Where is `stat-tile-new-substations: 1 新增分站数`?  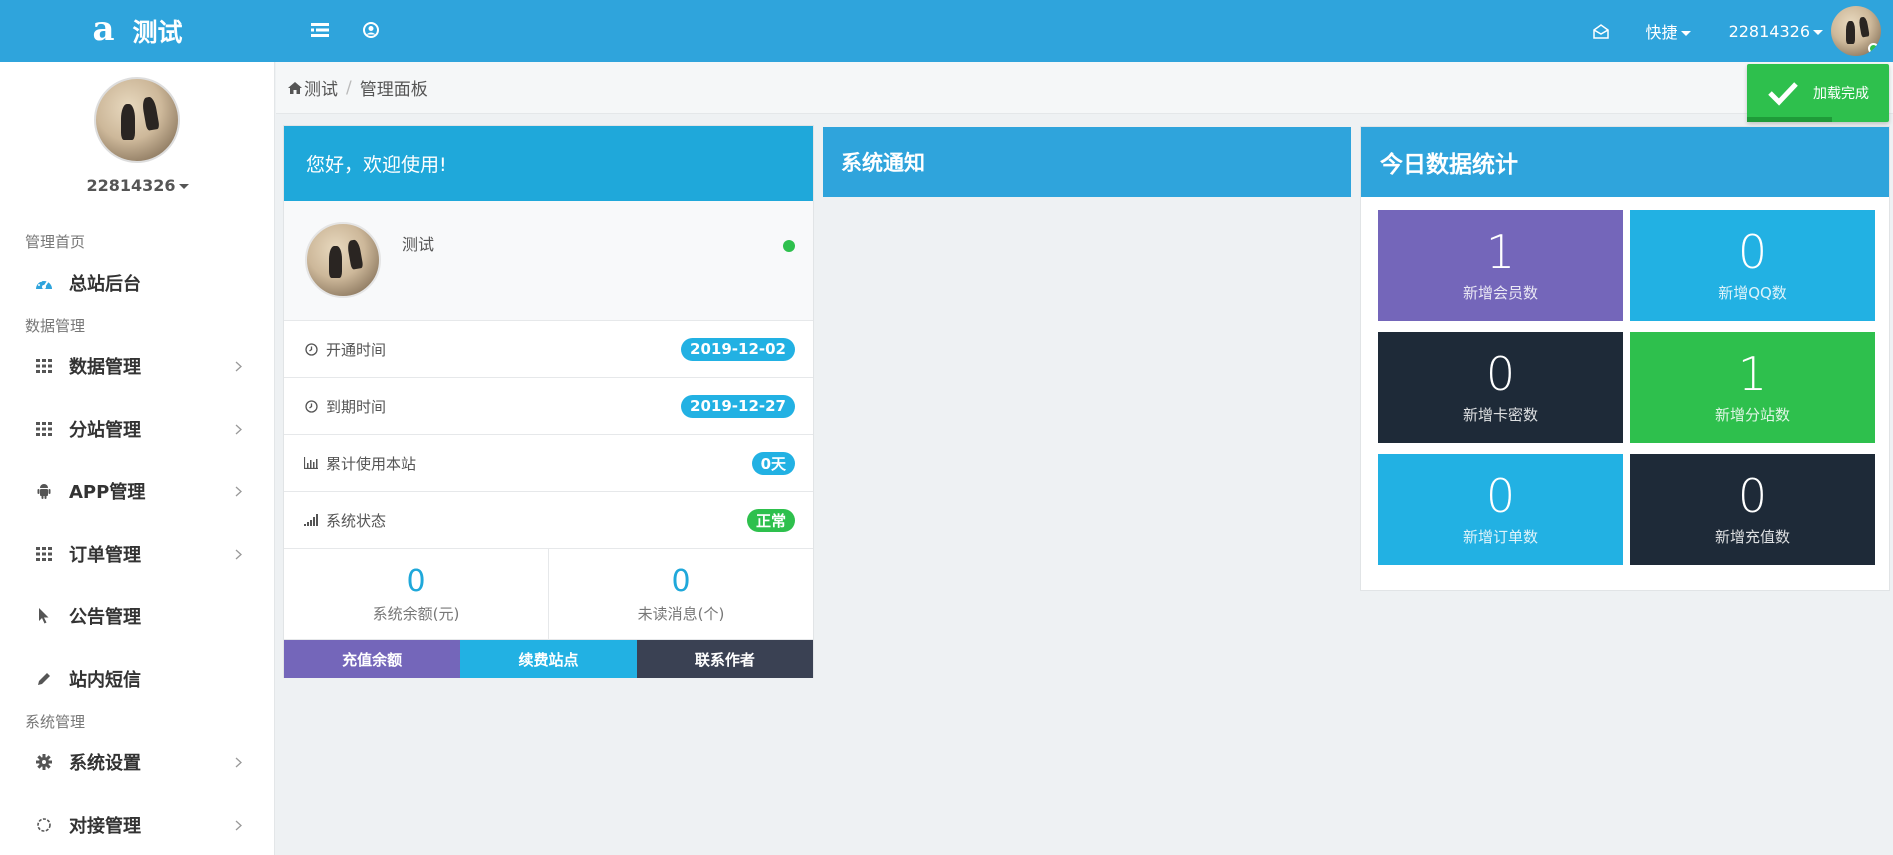
stat-tile-new-substations: 1 新增分站数 is located at coordinates (1752, 387).